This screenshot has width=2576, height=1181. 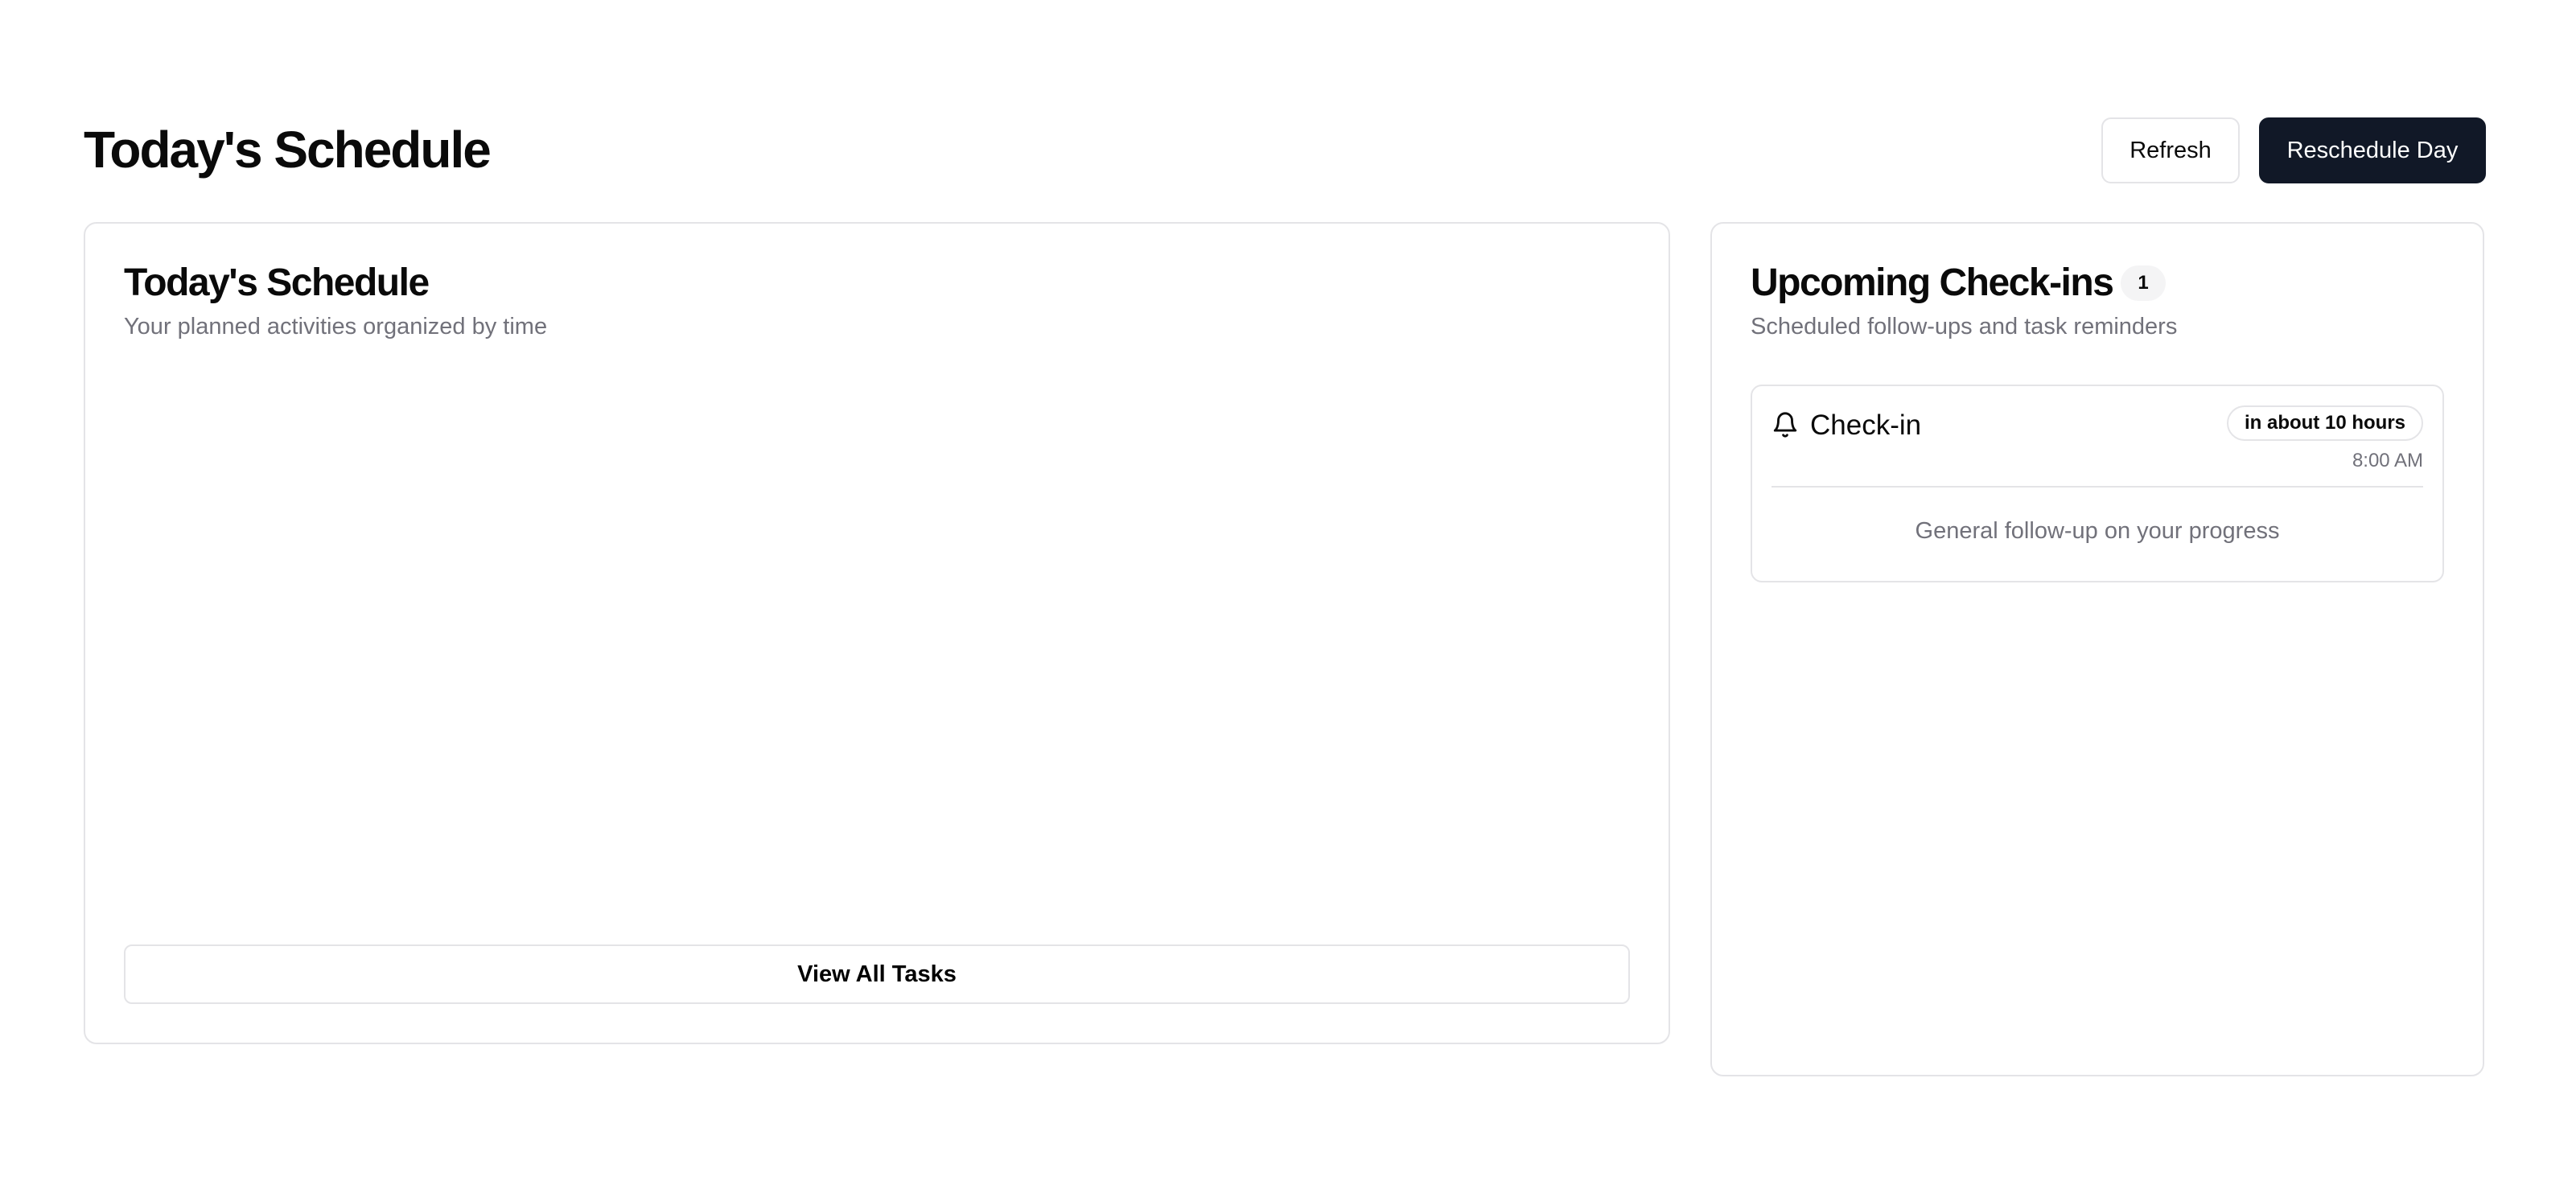 I want to click on checkin-time: 8:00 AM, so click(x=2387, y=460).